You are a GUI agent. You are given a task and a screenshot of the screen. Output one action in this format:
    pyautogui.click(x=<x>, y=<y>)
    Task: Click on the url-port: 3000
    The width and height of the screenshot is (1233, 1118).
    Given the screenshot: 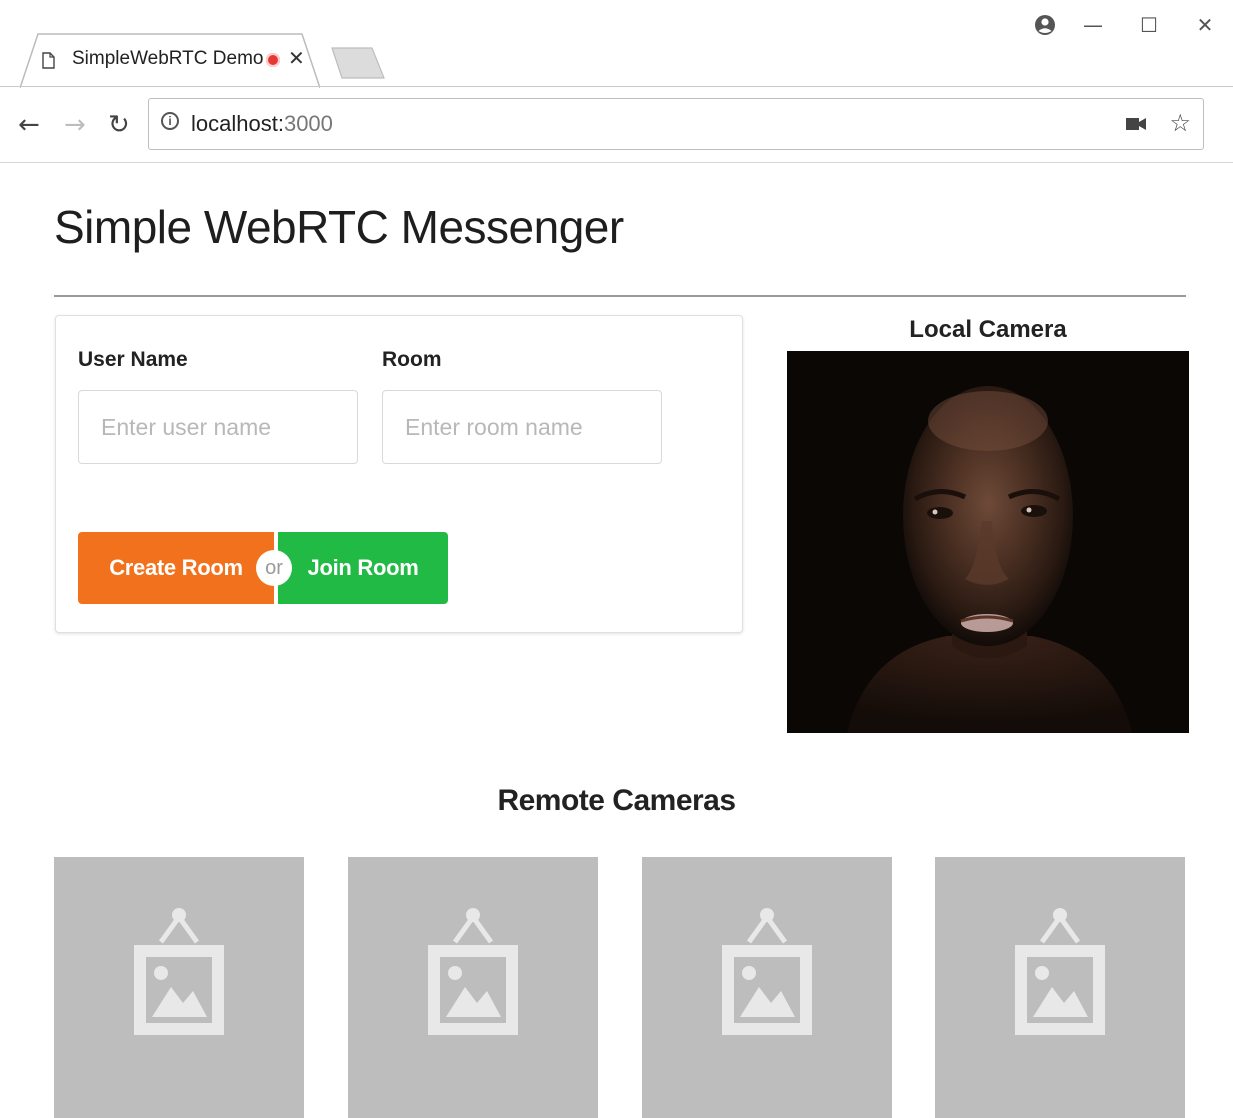 What is the action you would take?
    pyautogui.click(x=308, y=123)
    